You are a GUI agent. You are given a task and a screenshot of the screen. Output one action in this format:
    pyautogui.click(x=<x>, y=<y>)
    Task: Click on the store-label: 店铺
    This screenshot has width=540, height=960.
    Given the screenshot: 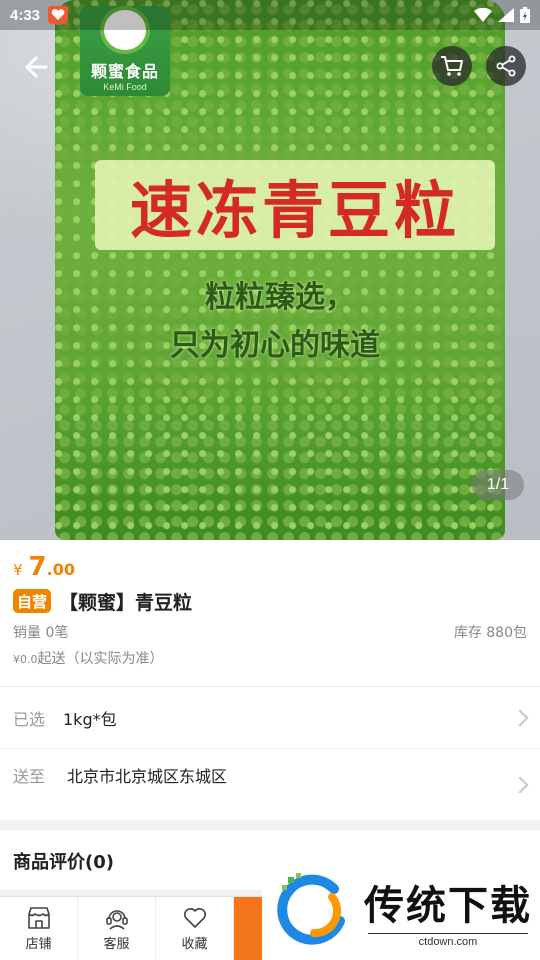 What is the action you would take?
    pyautogui.click(x=38, y=944)
    